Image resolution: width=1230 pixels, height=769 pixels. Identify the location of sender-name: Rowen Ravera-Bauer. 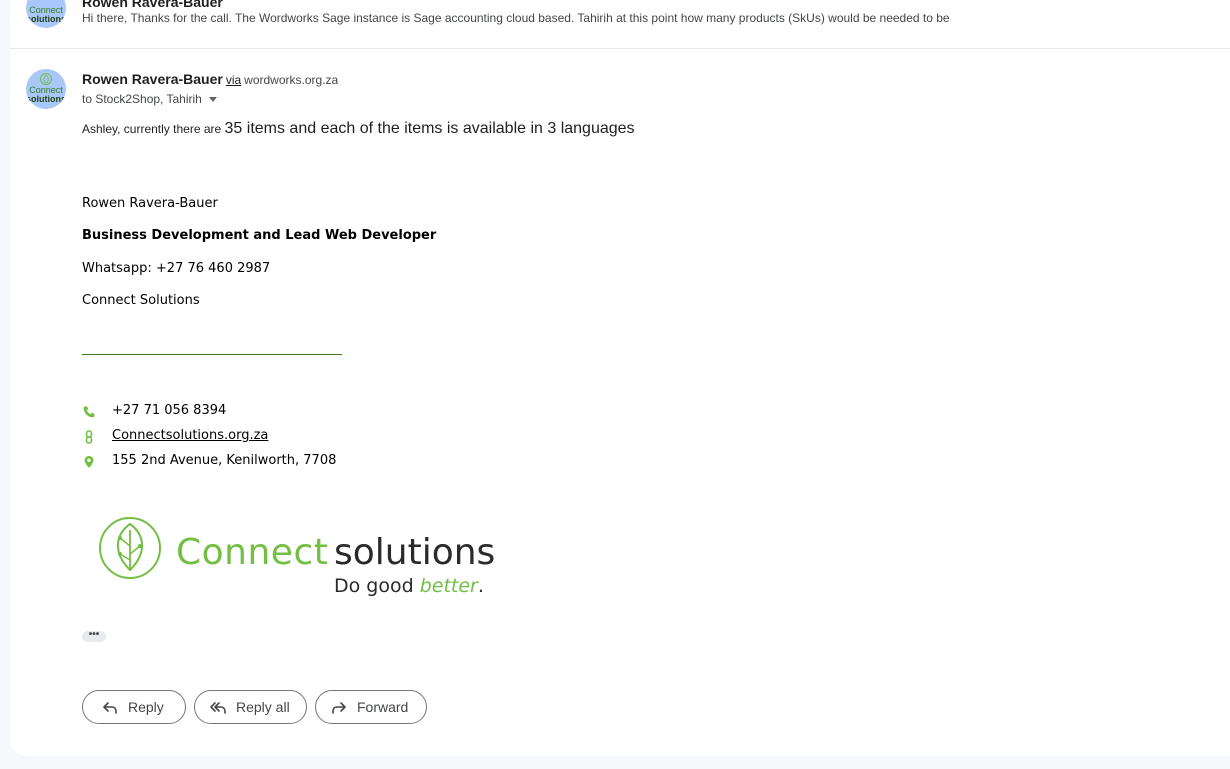
(152, 79).